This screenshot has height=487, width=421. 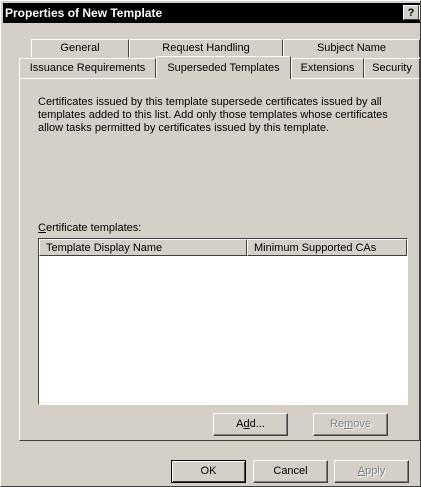 I want to click on apply-button: Apply, so click(x=371, y=471).